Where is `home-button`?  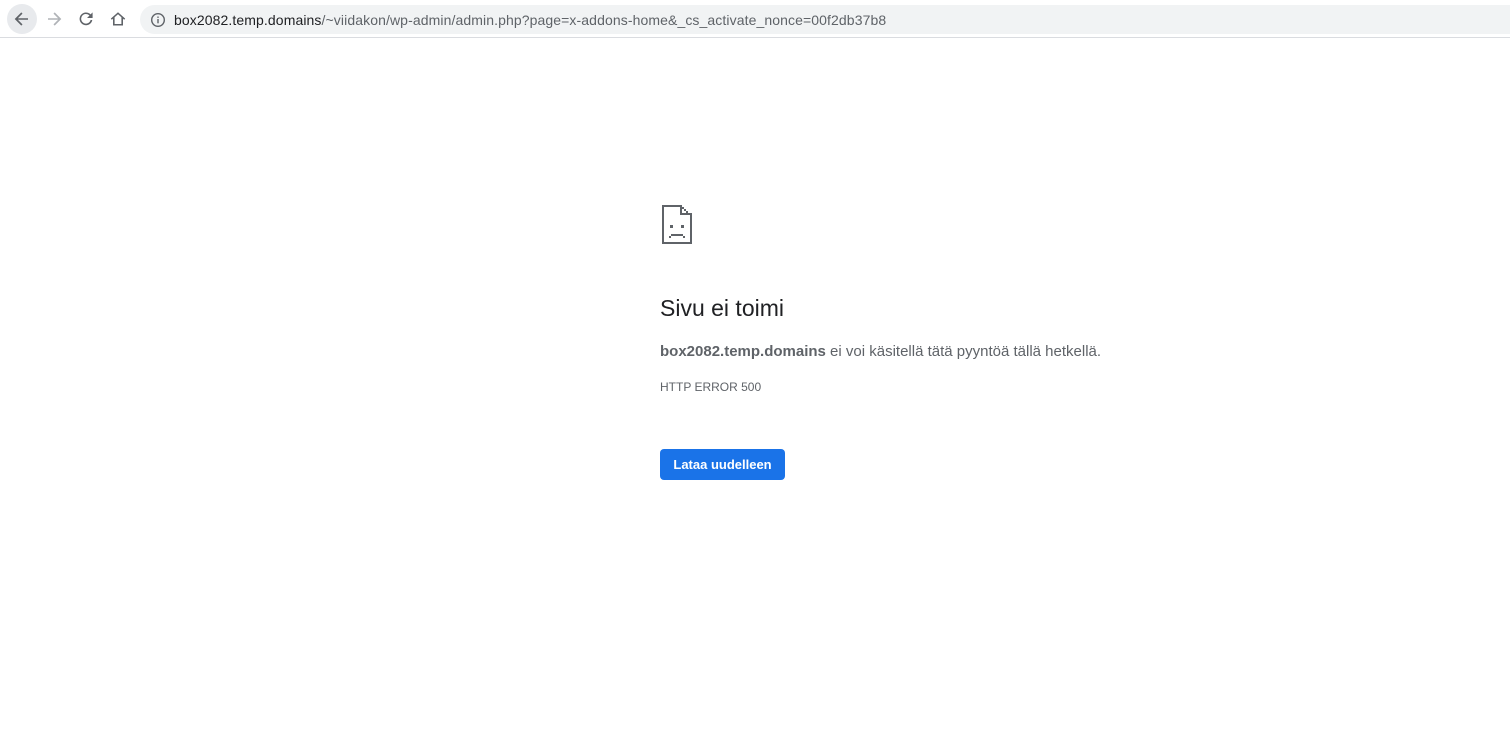
home-button is located at coordinates (118, 19).